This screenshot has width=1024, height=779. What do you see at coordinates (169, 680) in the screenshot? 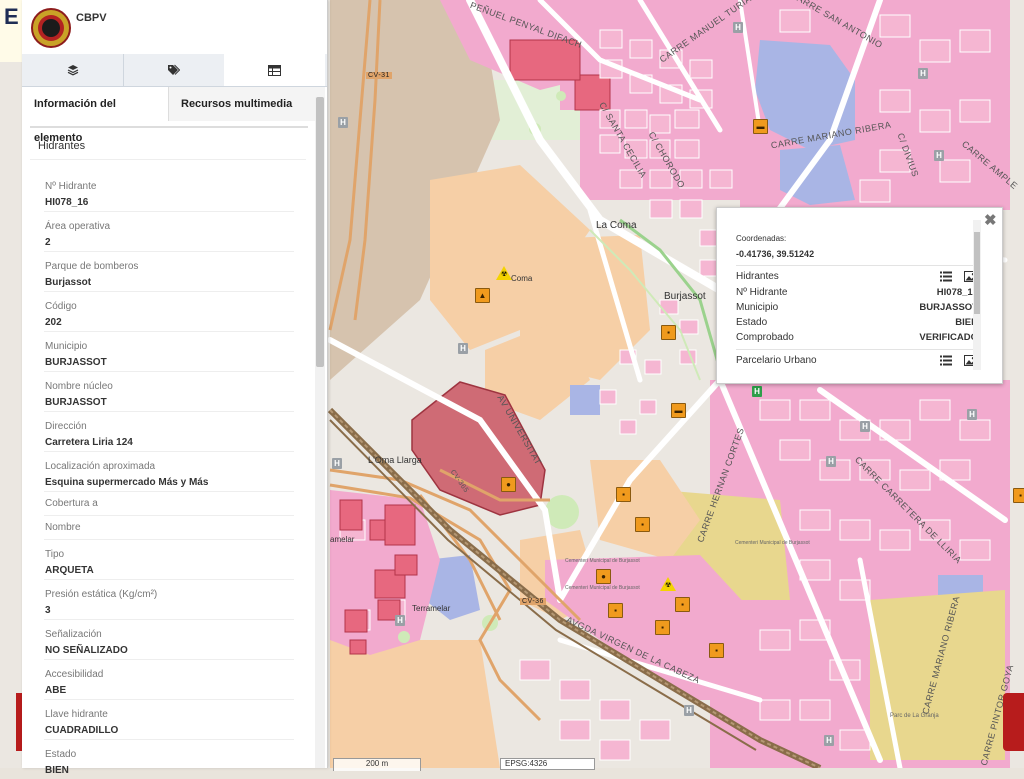
I see `attribute-row: Accesibilidad ABE` at bounding box center [169, 680].